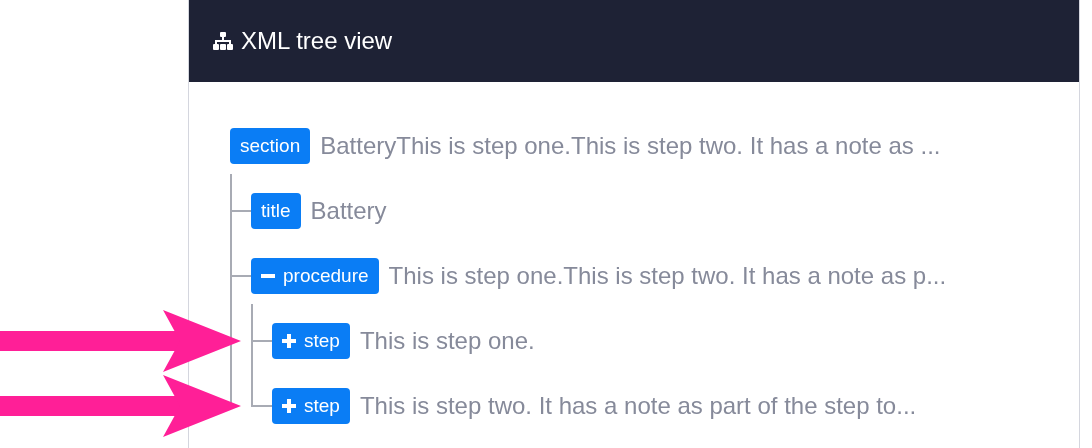 The image size is (1092, 448). What do you see at coordinates (223, 41) in the screenshot?
I see `sitemap-icon` at bounding box center [223, 41].